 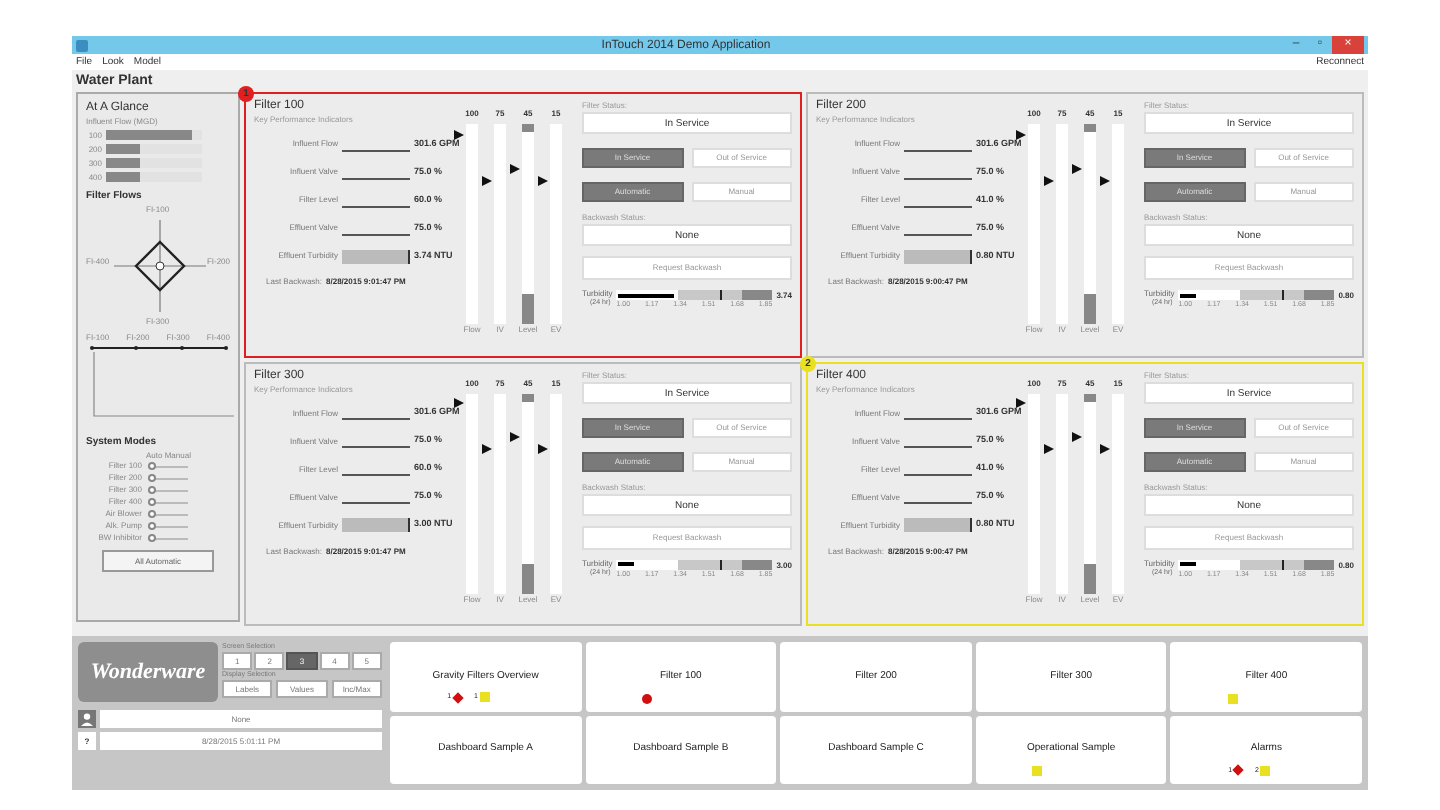 What do you see at coordinates (148, 672) in the screenshot?
I see `logo: Wonderware` at bounding box center [148, 672].